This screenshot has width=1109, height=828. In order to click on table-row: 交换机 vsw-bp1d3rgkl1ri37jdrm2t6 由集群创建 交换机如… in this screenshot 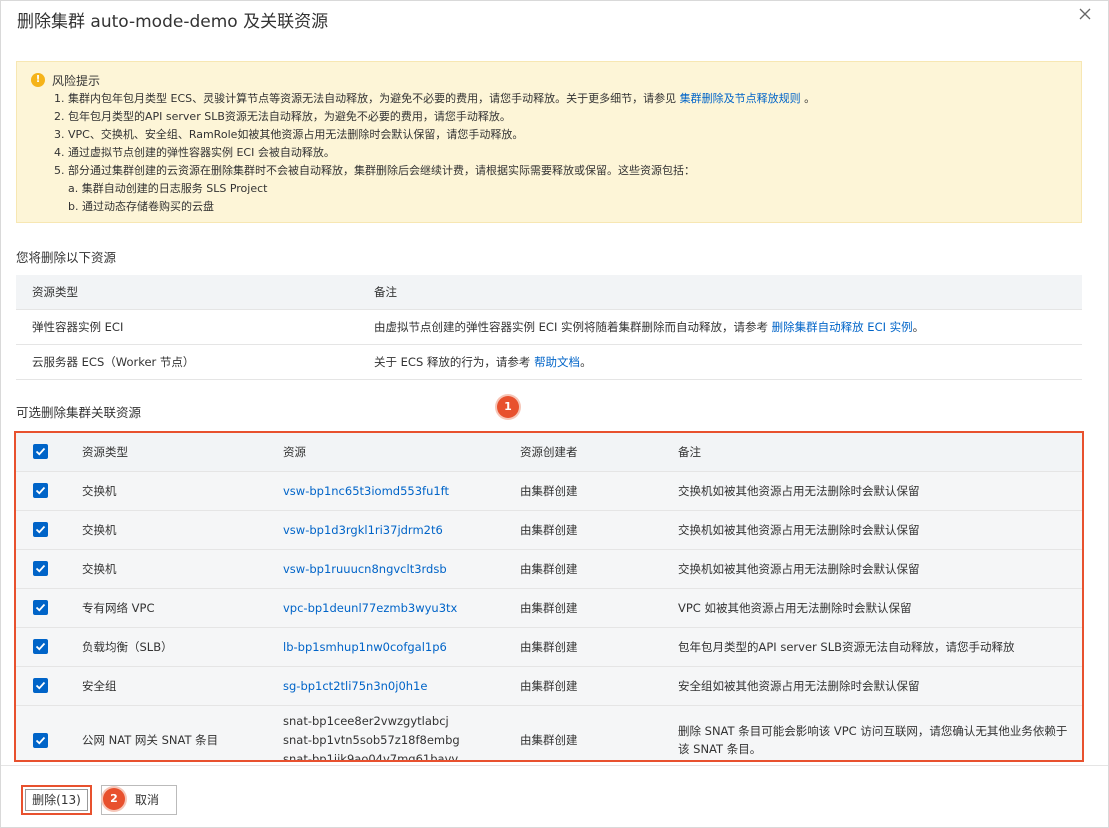, I will do `click(549, 530)`.